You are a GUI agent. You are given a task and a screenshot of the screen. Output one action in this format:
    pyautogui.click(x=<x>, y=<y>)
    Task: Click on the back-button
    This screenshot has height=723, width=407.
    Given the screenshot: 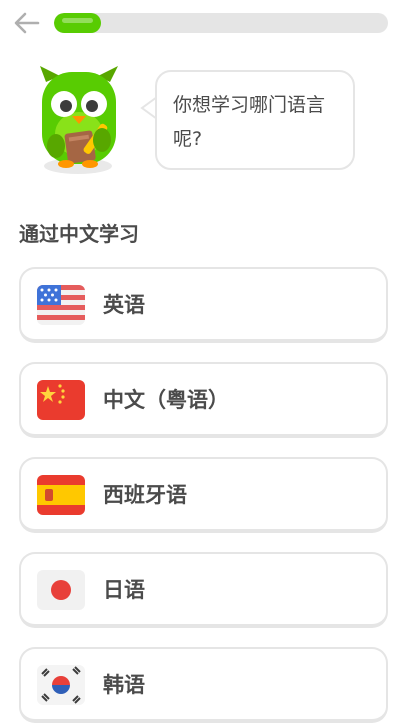 What is the action you would take?
    pyautogui.click(x=27, y=23)
    